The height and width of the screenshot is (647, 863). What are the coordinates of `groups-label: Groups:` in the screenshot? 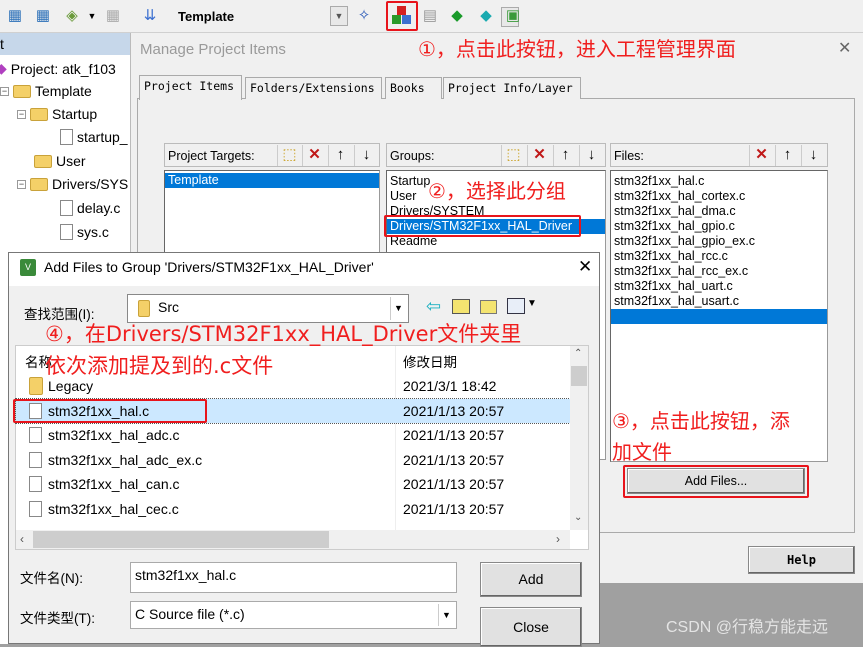 It's located at (412, 156).